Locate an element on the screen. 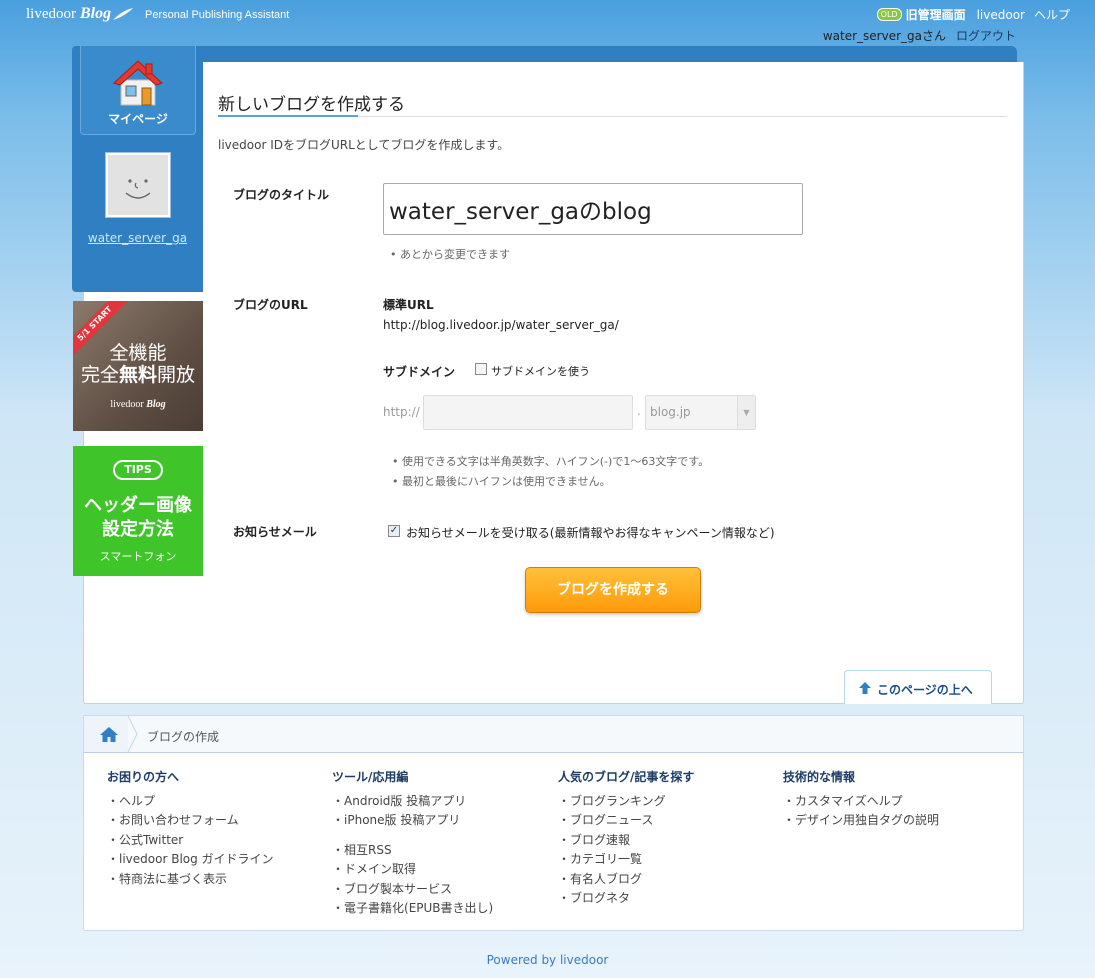 The image size is (1095, 978). promo-line2-pre: 完全 is located at coordinates (99, 375).